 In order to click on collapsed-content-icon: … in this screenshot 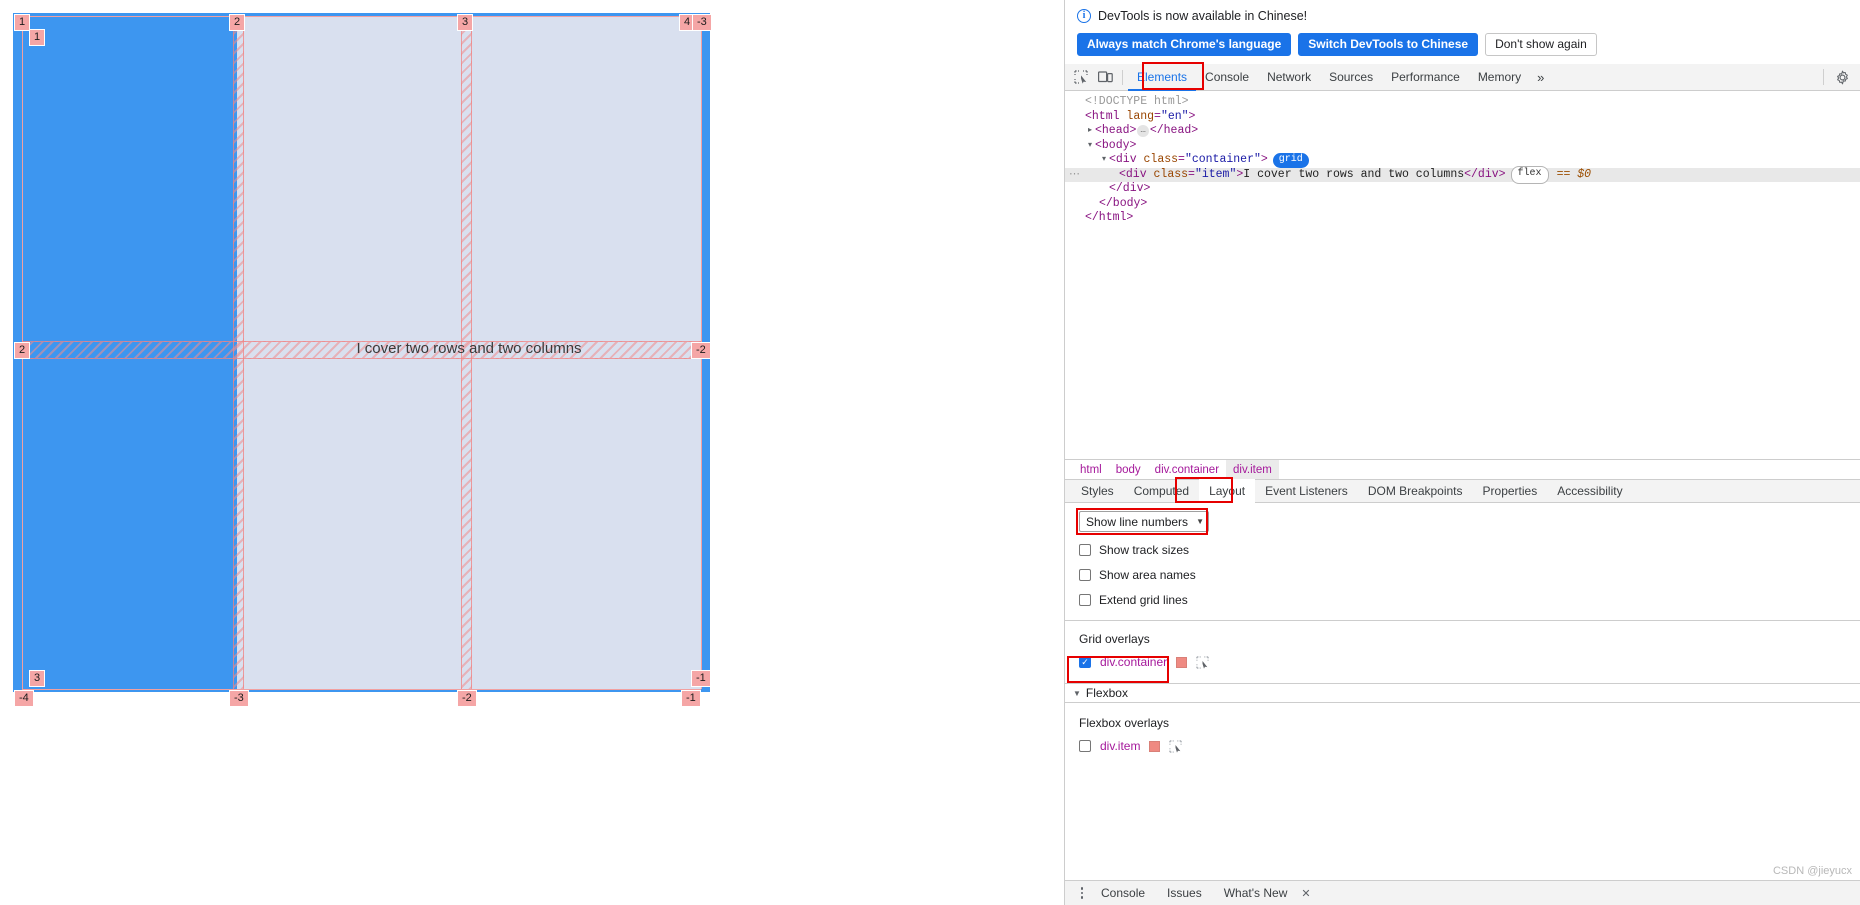, I will do `click(1143, 131)`.